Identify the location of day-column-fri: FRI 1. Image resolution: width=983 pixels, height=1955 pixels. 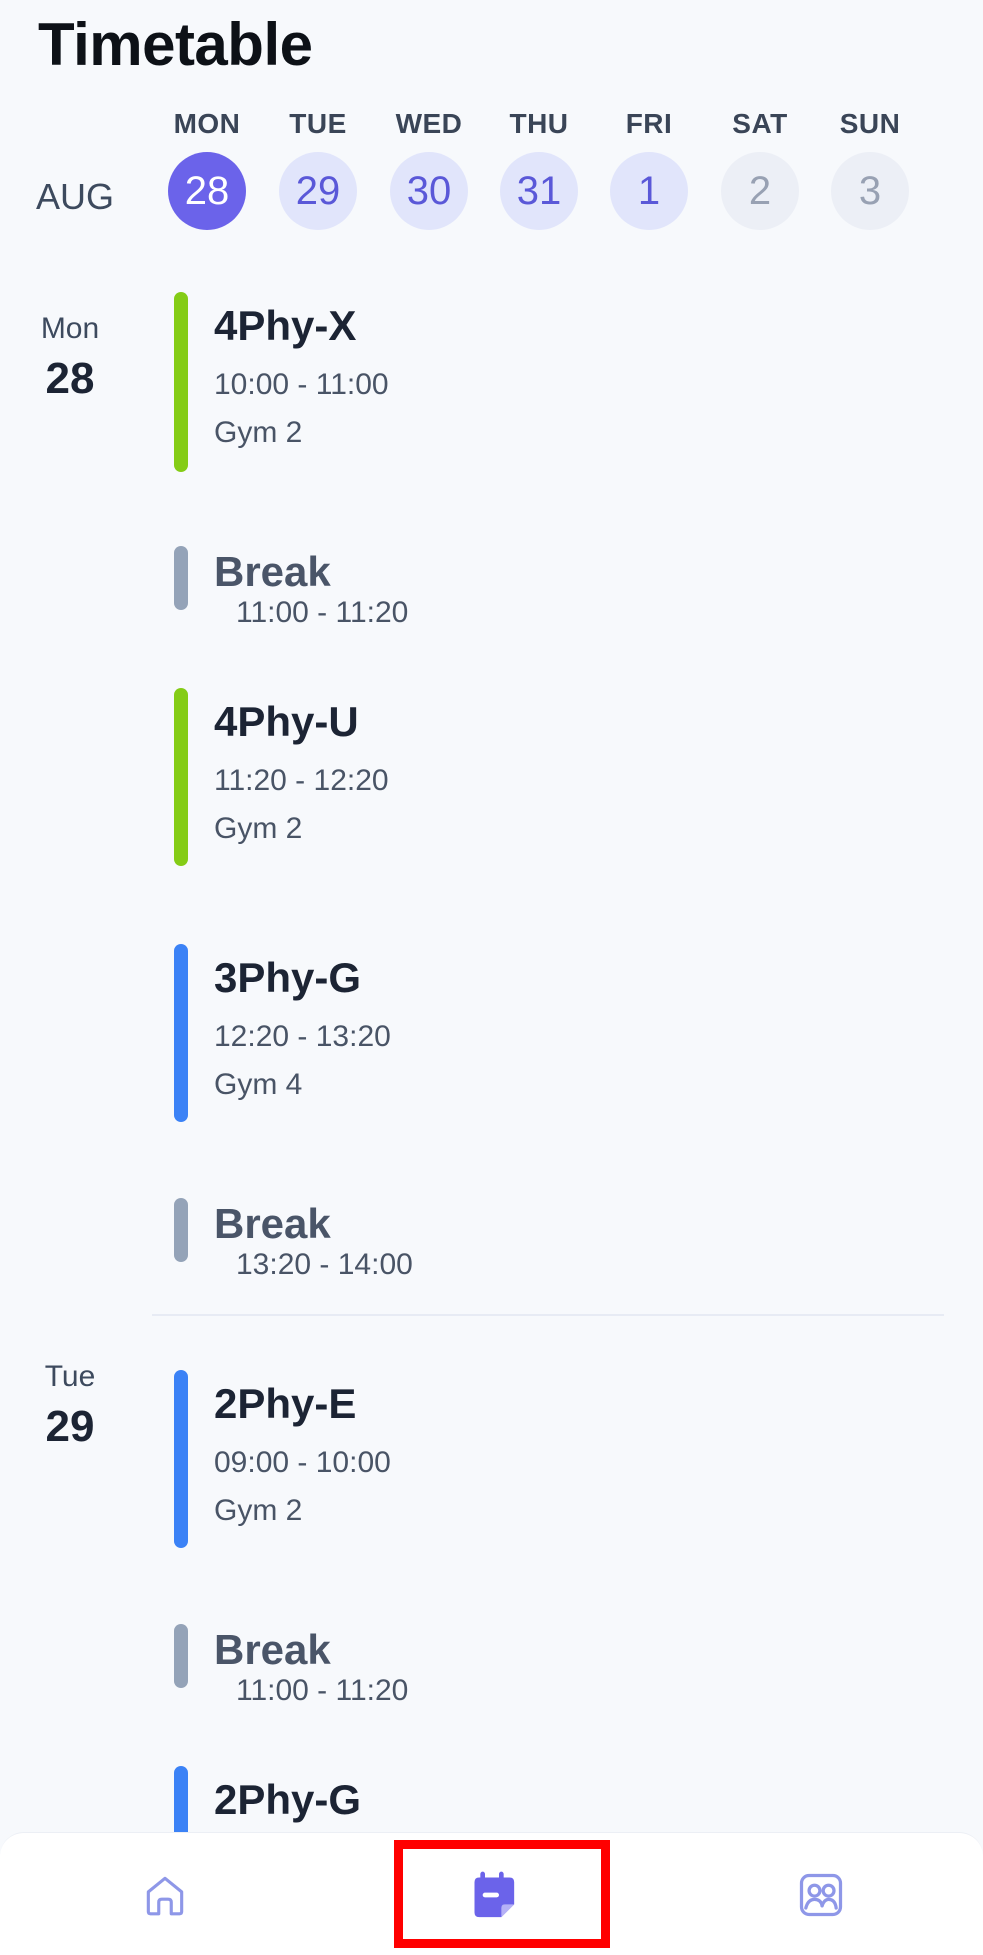
(649, 169).